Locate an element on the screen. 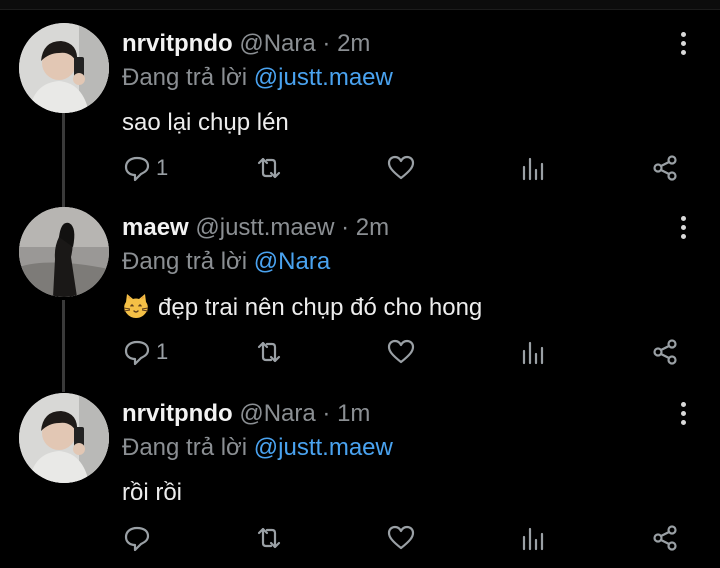 Image resolution: width=720 pixels, height=568 pixels. tweet-text: sao lại chụp lén is located at coordinates (205, 122).